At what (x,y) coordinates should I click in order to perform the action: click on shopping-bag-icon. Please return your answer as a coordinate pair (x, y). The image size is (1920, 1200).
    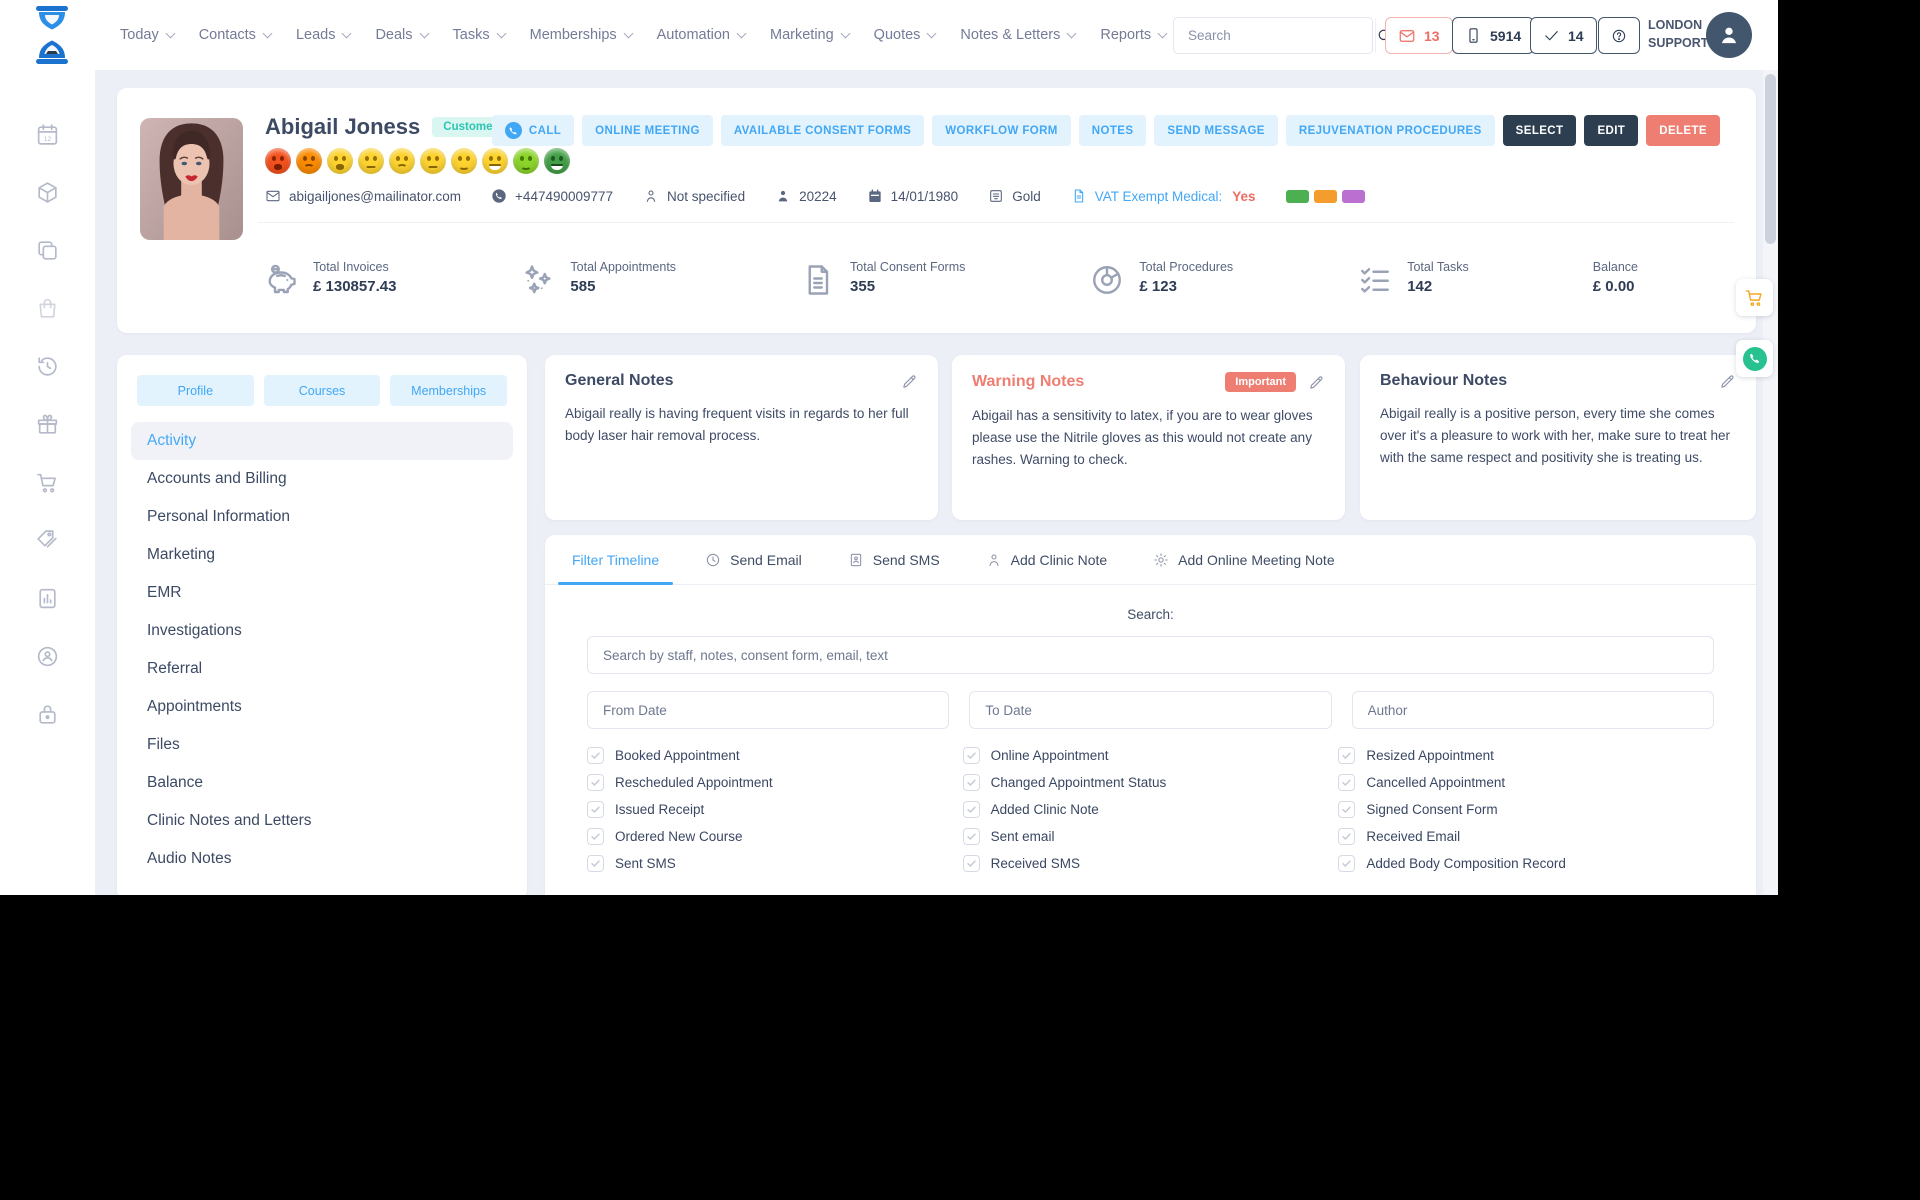
    Looking at the image, I should click on (47, 308).